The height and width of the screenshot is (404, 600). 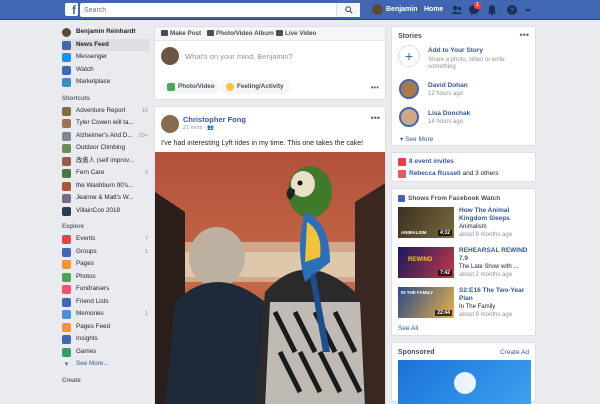 What do you see at coordinates (106, 44) in the screenshot?
I see `sidebar-item-news-feed: News Feed` at bounding box center [106, 44].